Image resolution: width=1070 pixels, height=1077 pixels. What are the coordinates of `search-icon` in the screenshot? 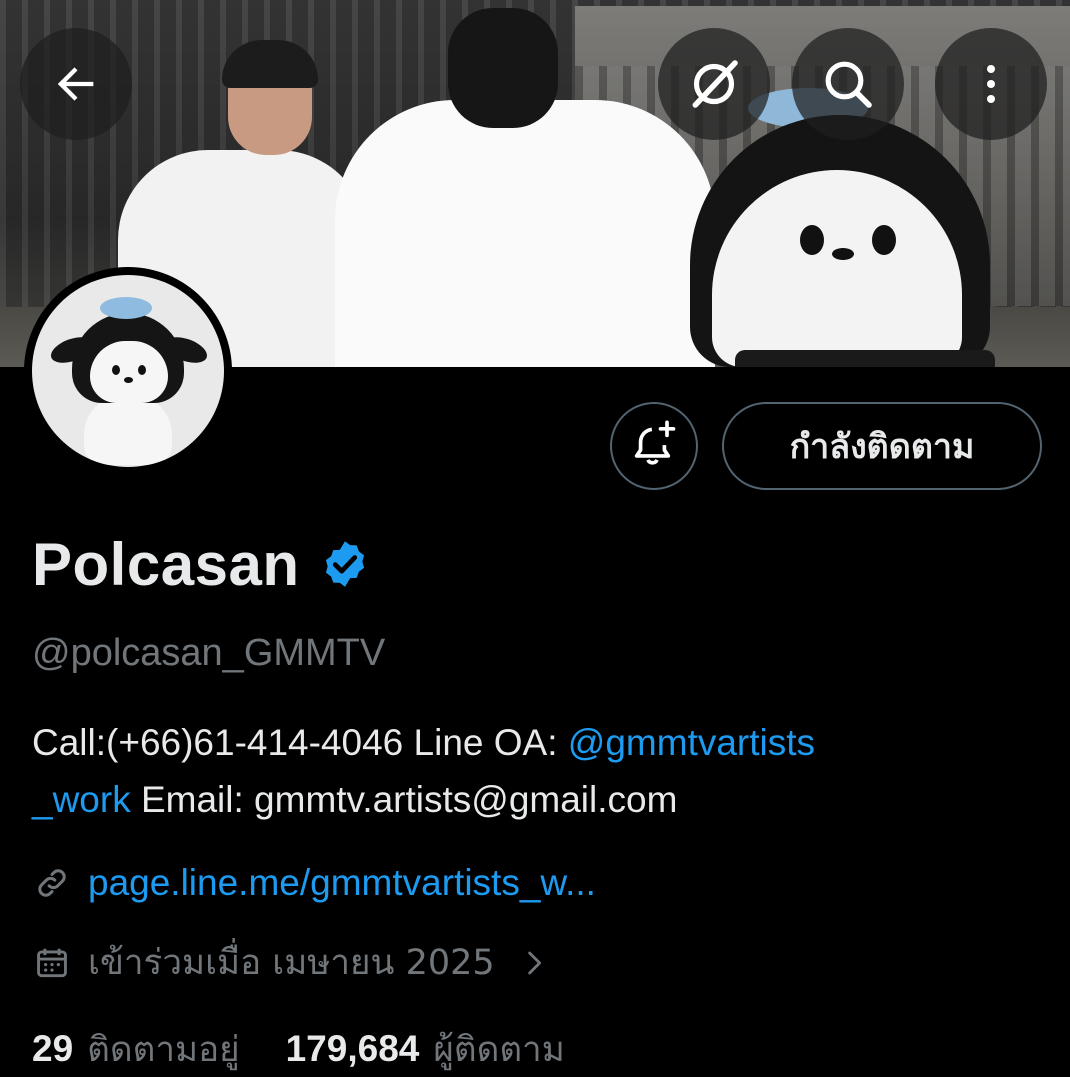 It's located at (848, 84).